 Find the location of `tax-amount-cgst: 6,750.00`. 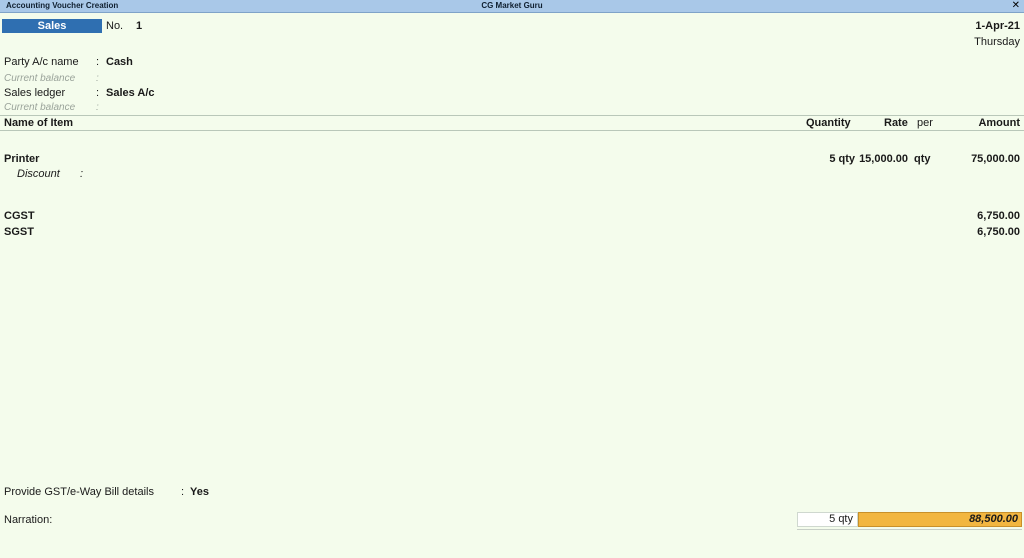

tax-amount-cgst: 6,750.00 is located at coordinates (998, 216).